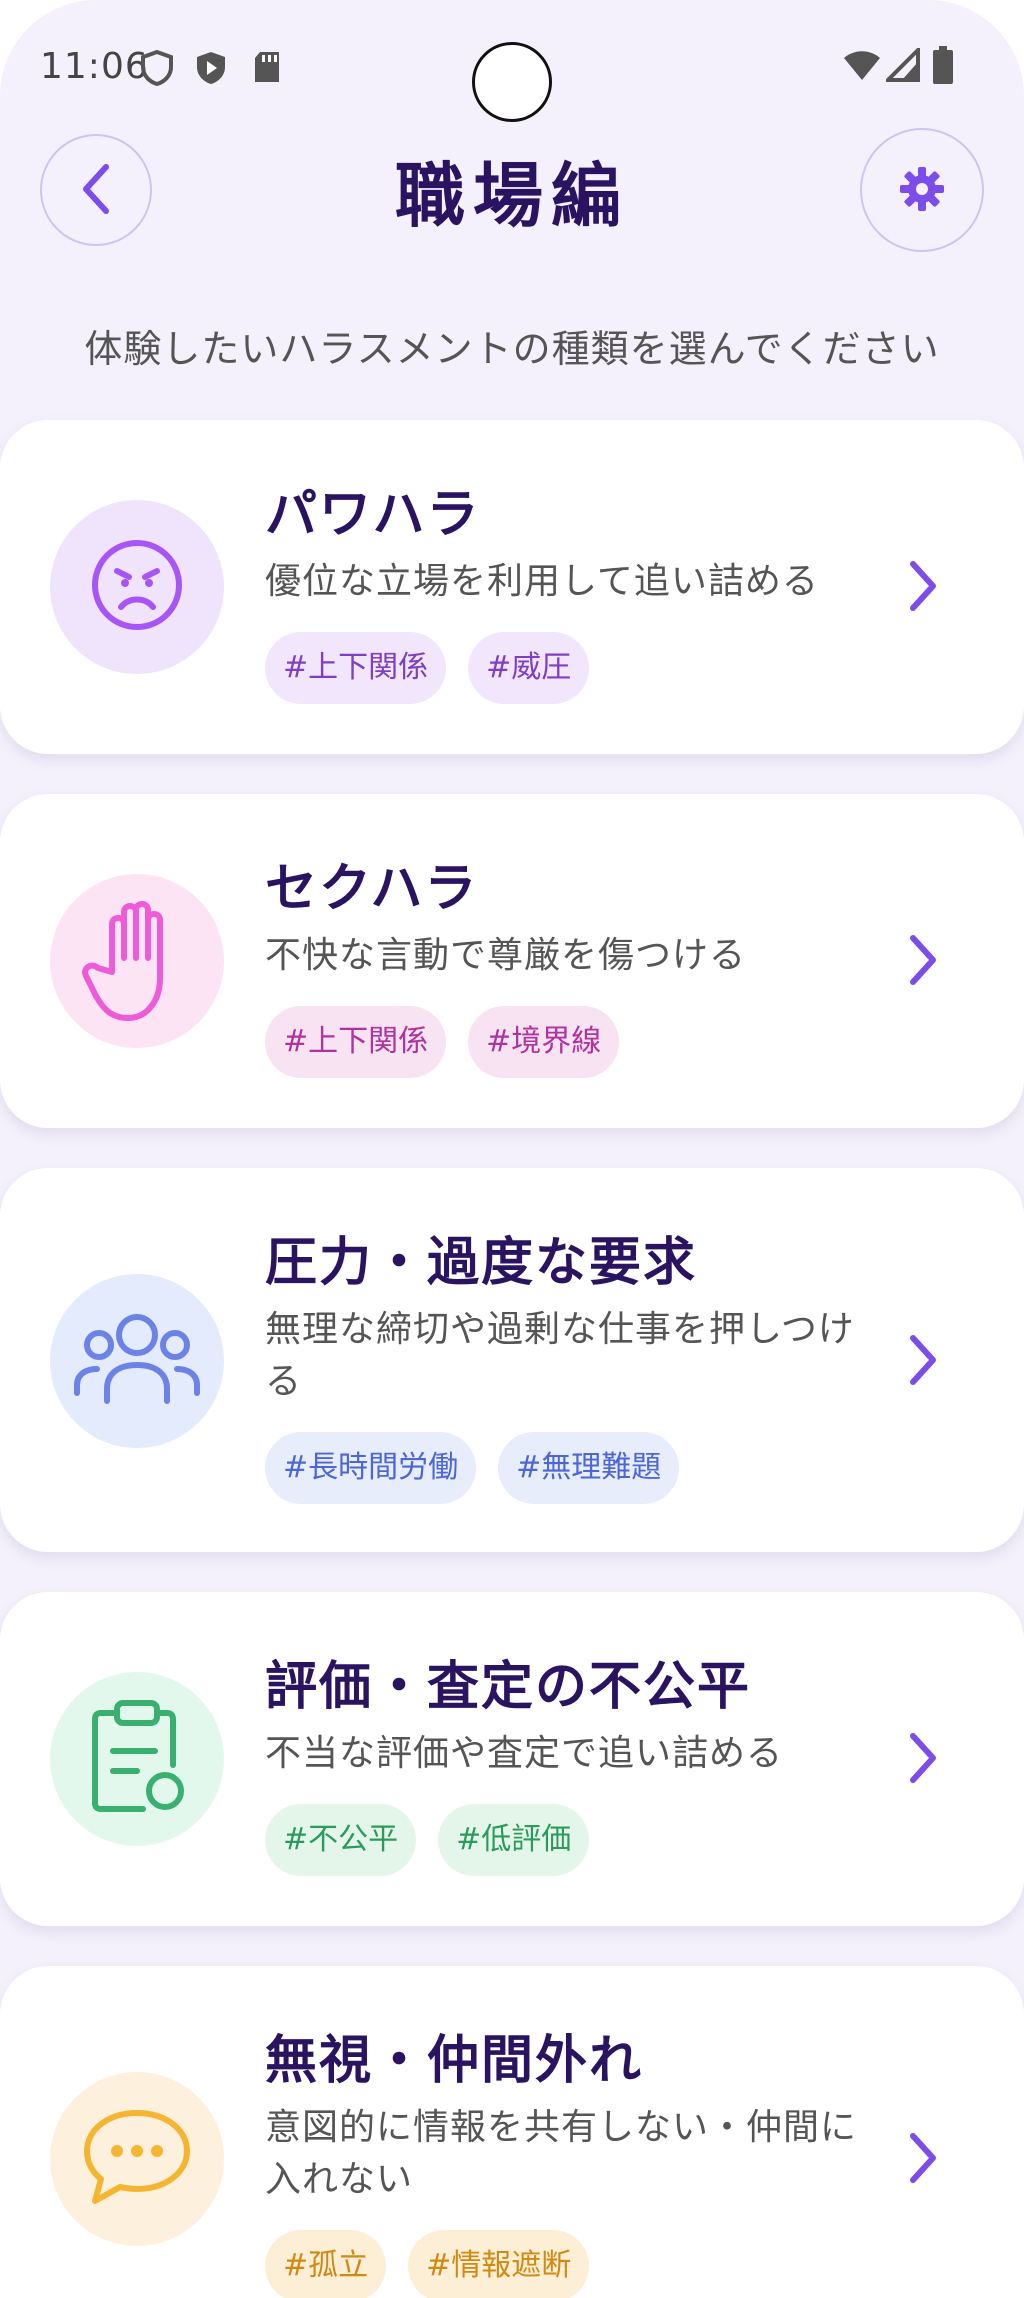  I want to click on tag-list: #不公平 #低評価, so click(427, 1840).